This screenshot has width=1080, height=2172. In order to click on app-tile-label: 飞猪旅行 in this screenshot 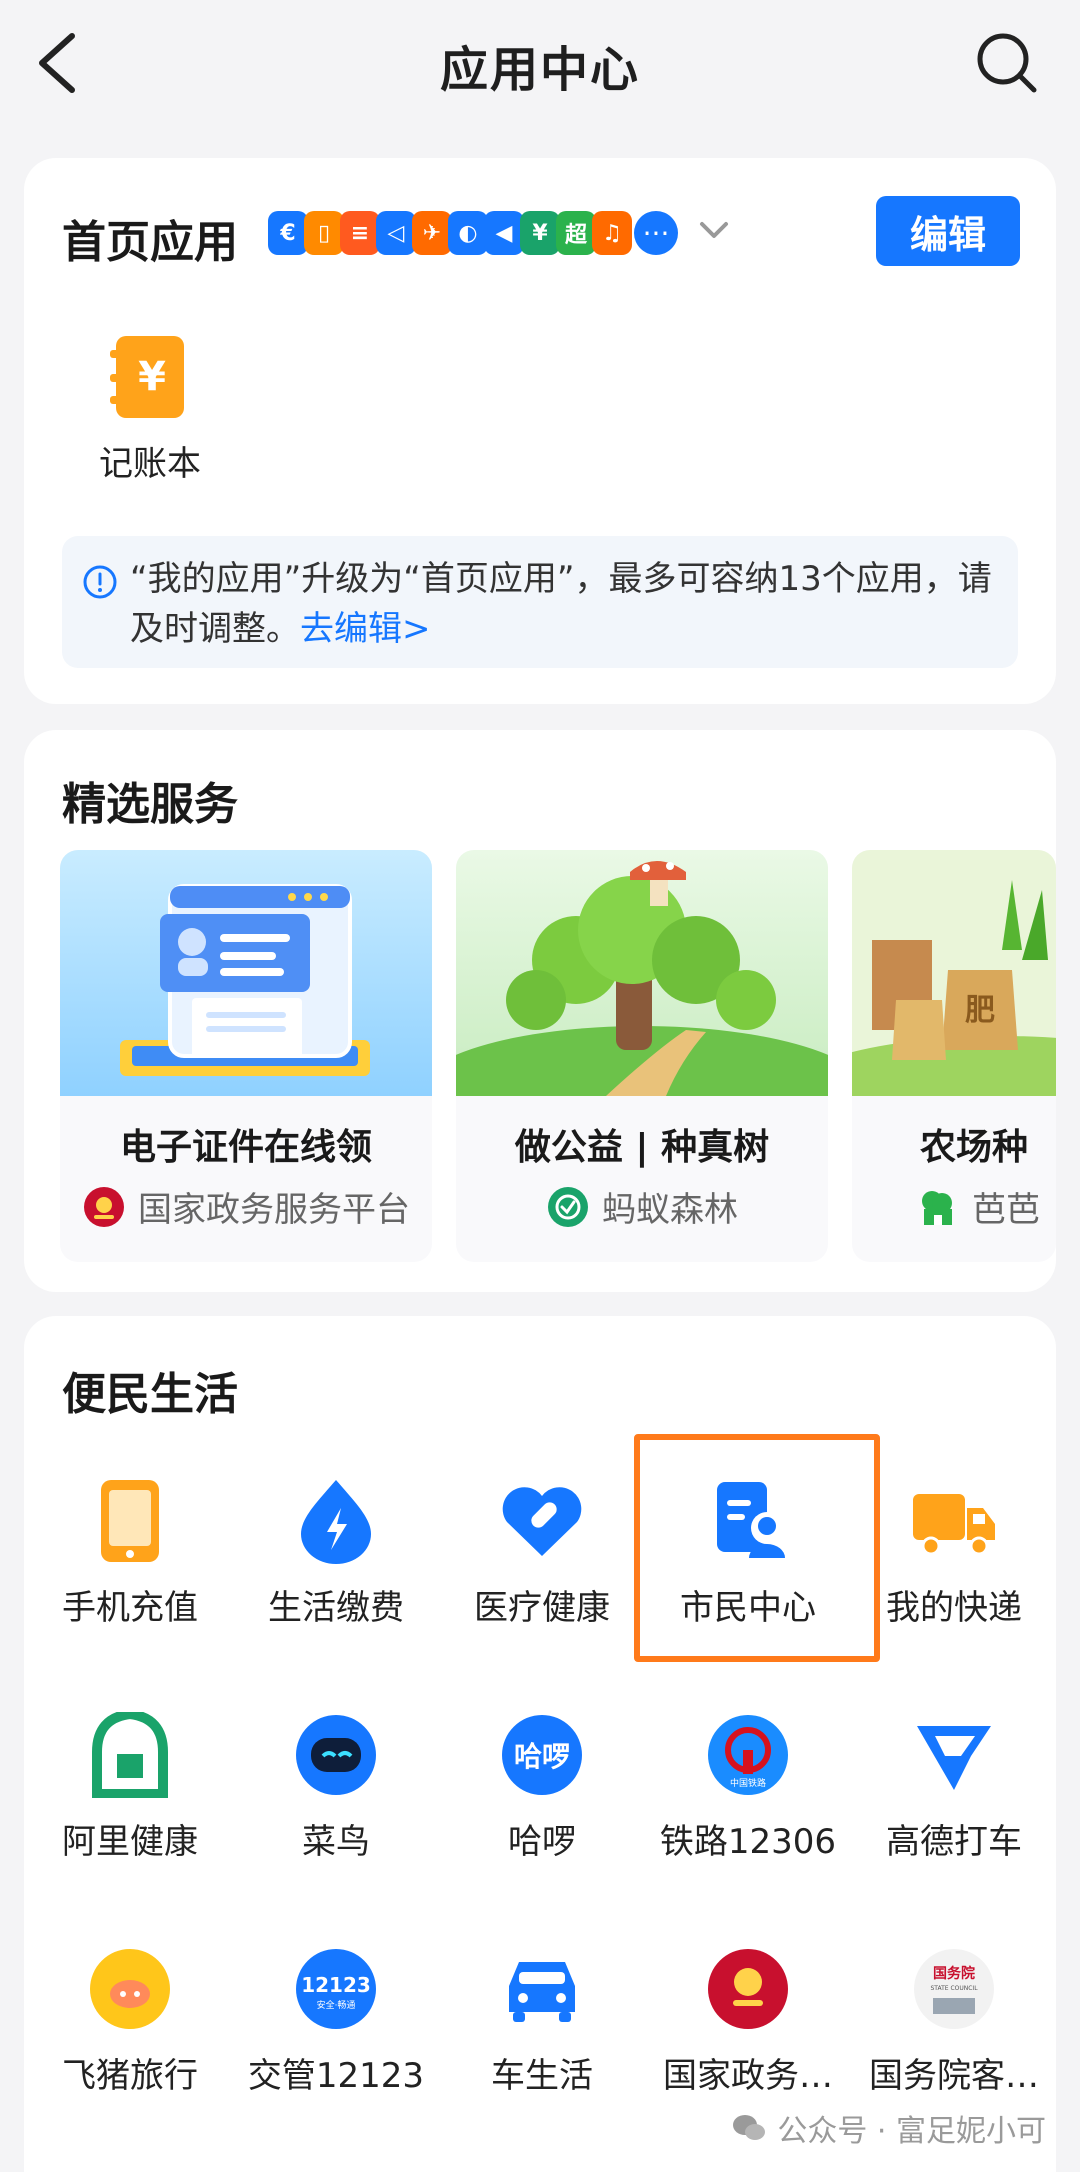, I will do `click(130, 2076)`.